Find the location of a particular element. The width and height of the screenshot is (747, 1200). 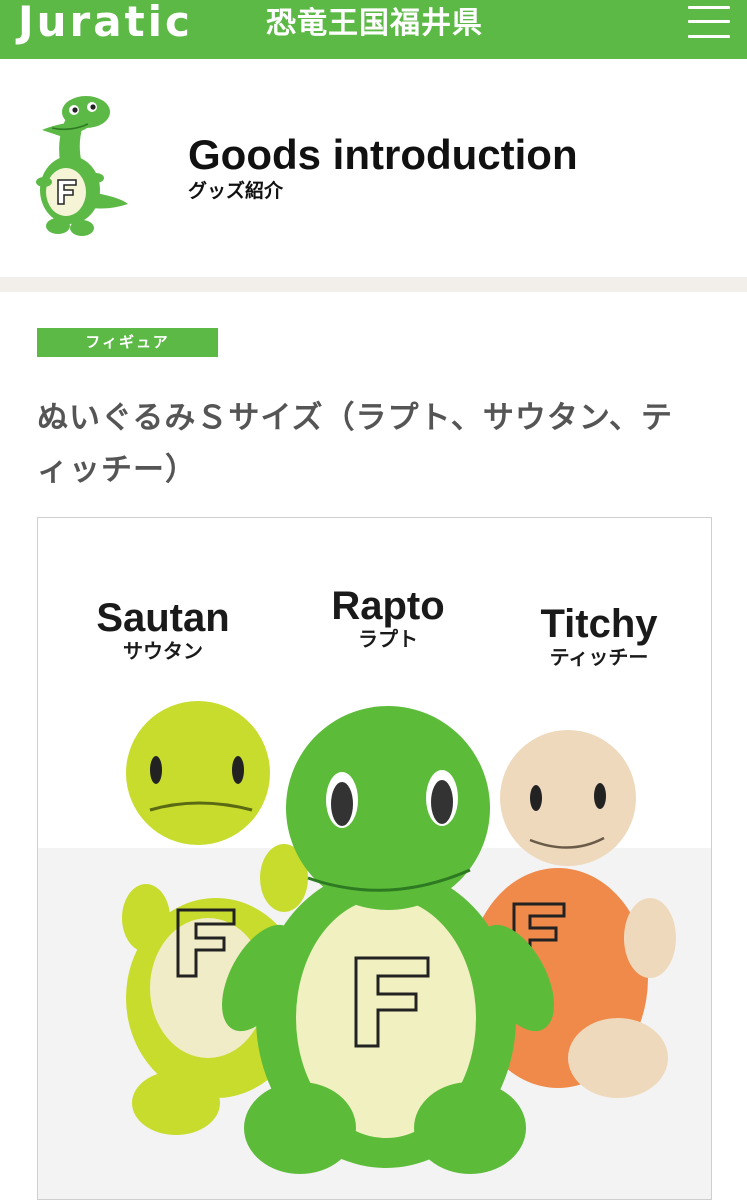

site-logo: Juratic is located at coordinates (105, 25).